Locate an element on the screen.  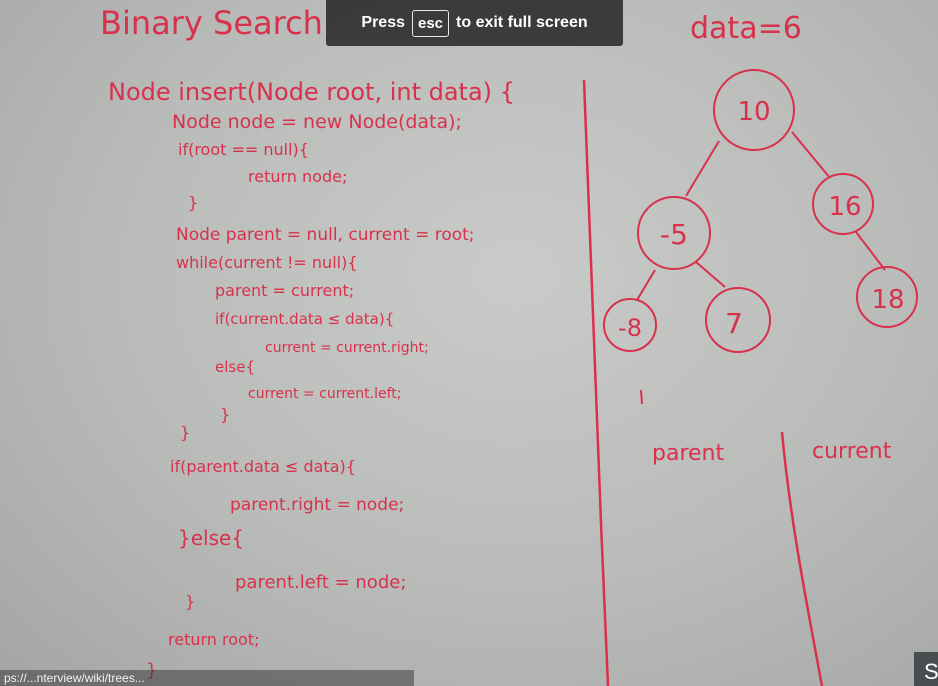
banner-suffix-text: to exit full screen is located at coordinates (522, 22).